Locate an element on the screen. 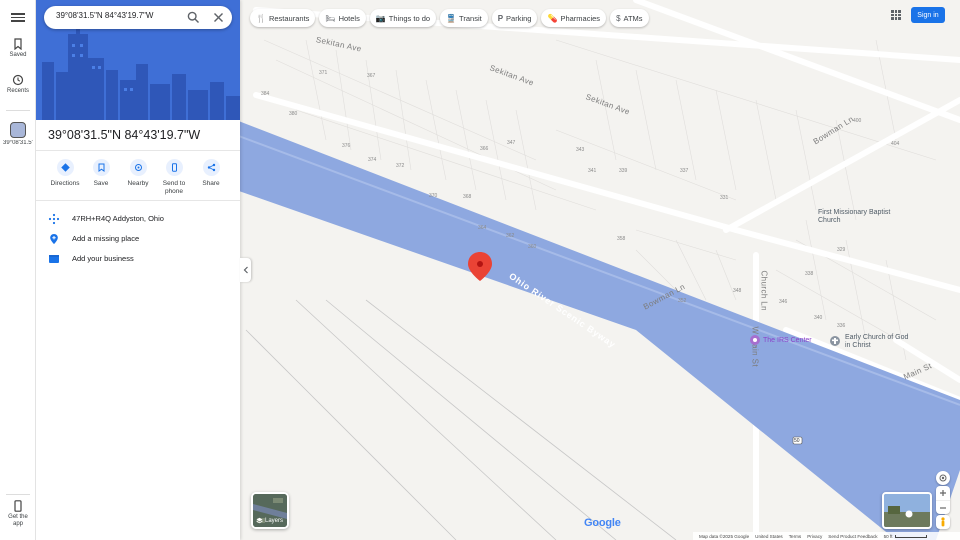 The image size is (960, 540). rail-saved-label: Saved is located at coordinates (18, 55).